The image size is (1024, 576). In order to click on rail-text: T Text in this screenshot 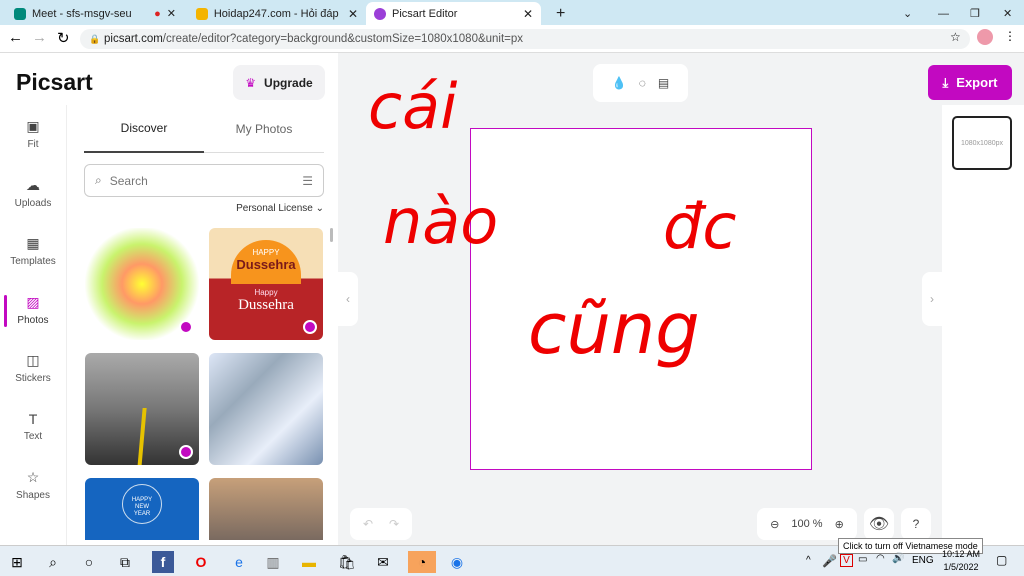, I will do `click(33, 427)`.